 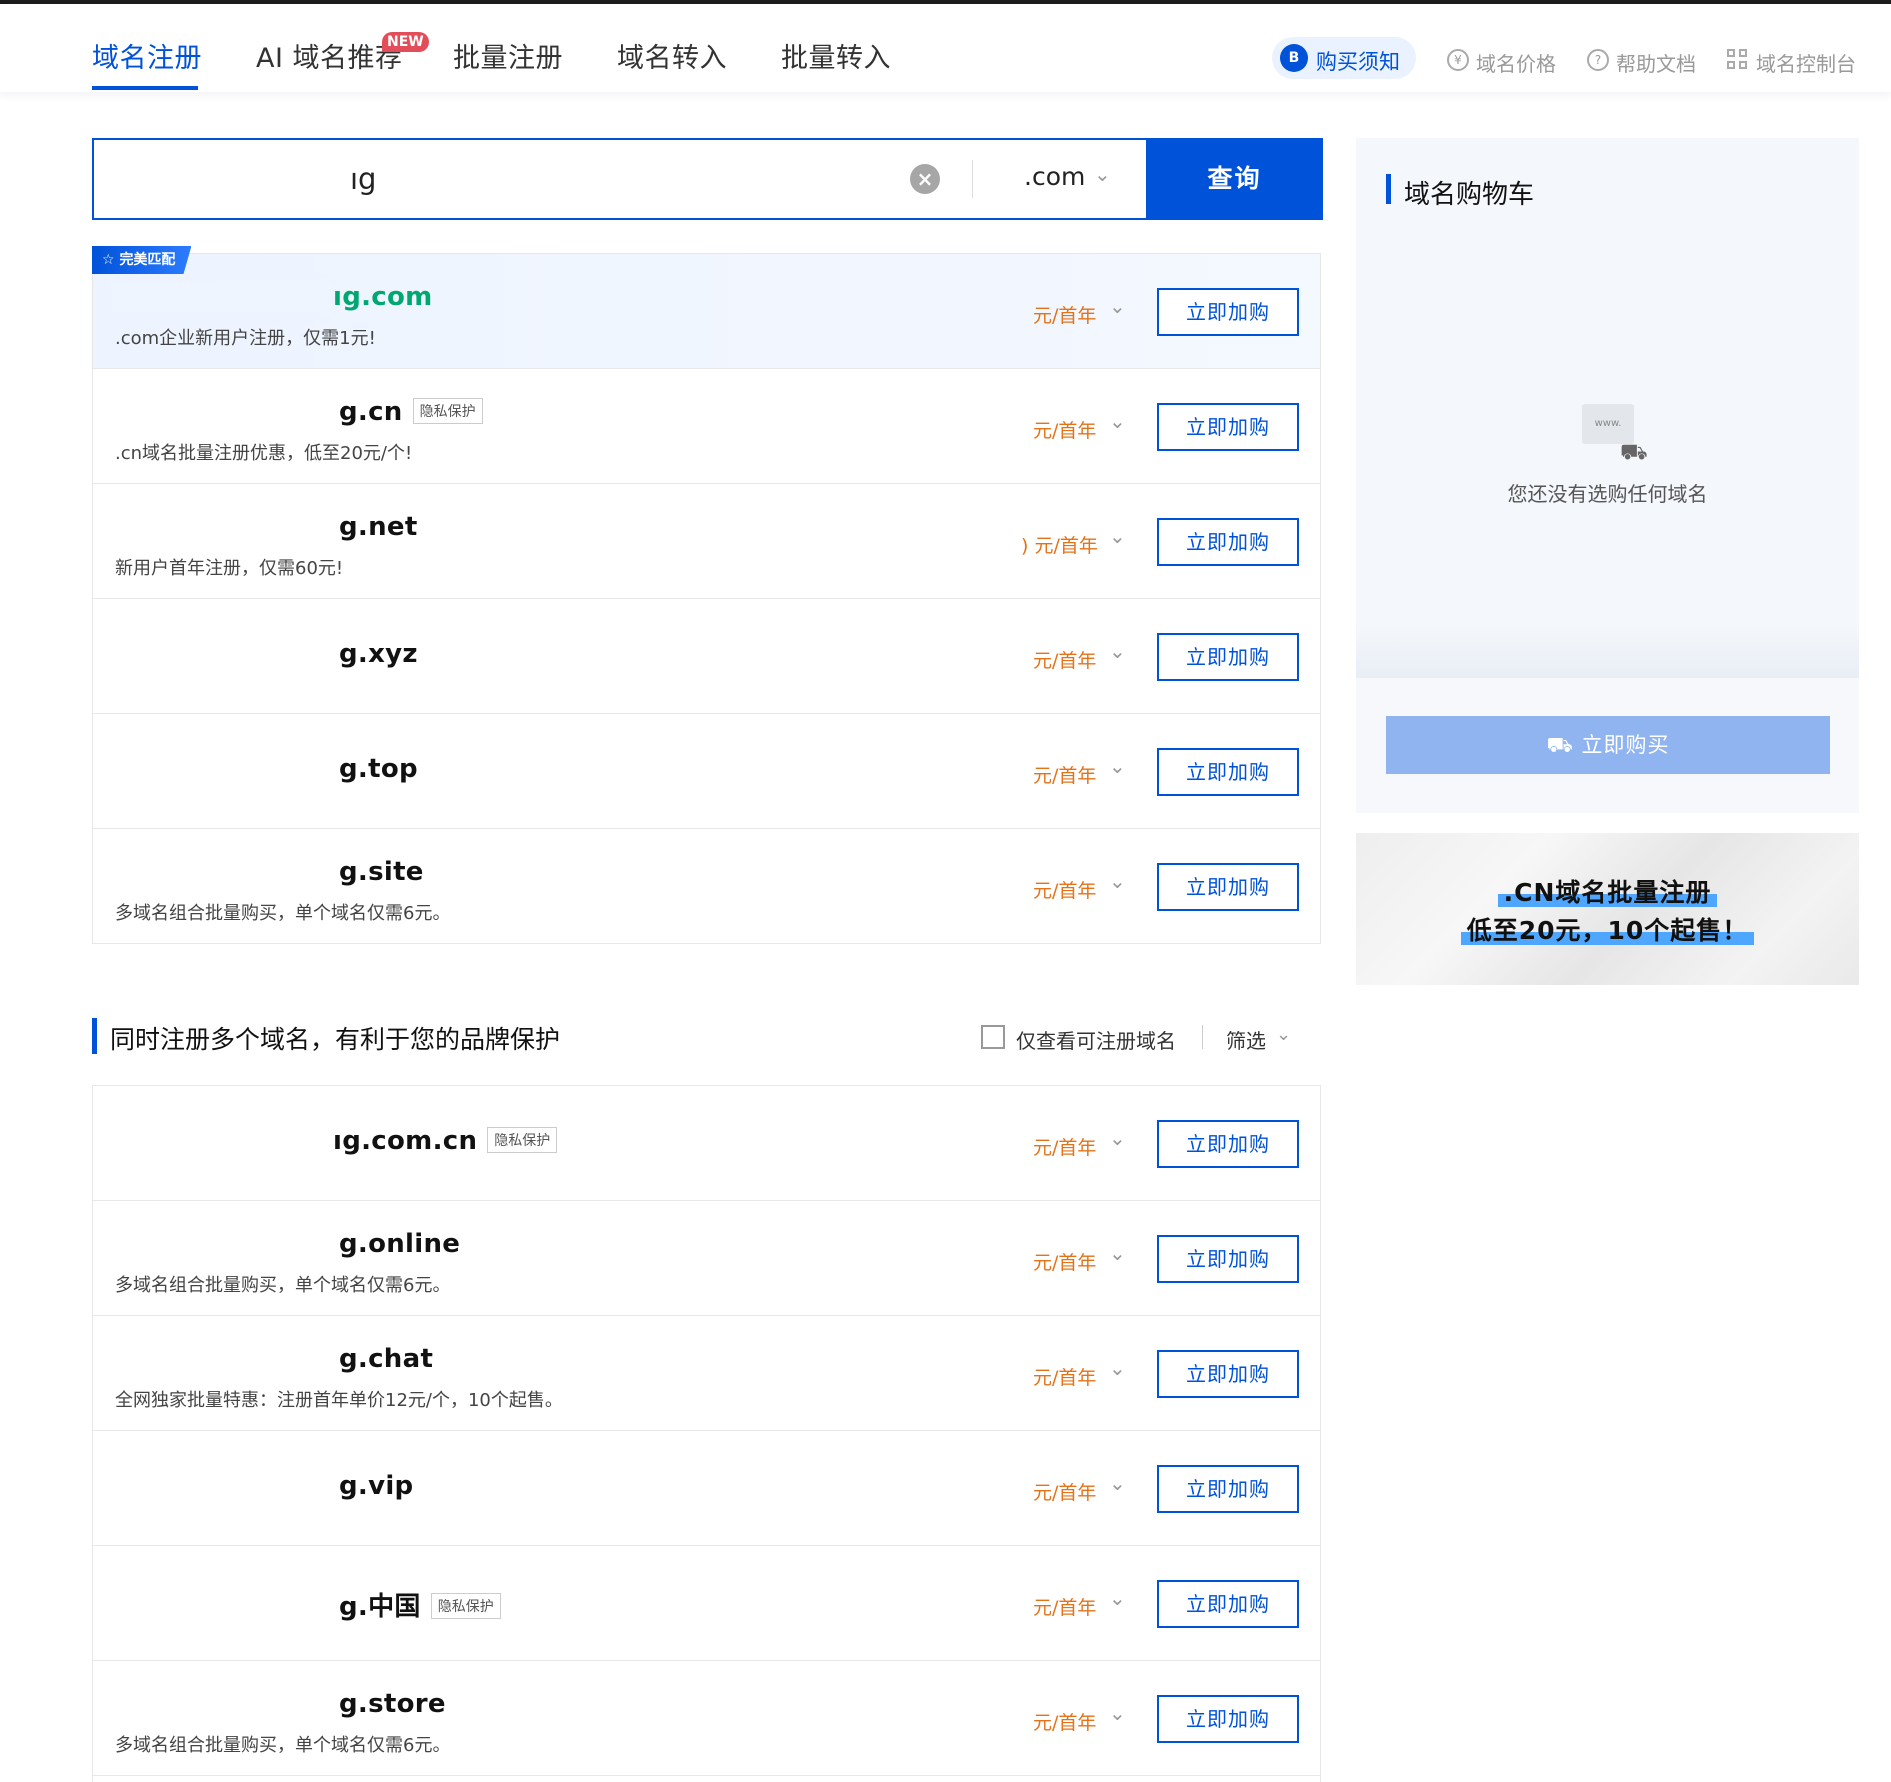 I want to click on result-row-store: g.store 多域名组合批量购买，单个域名仅需6元。 元/首年 ⌄ 立即加购, so click(x=706, y=1718).